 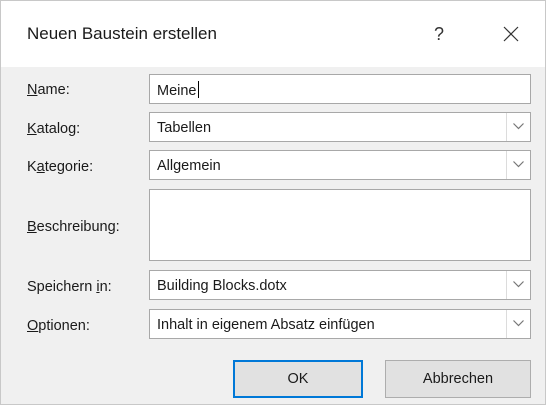 I want to click on beschreibung-textarea, so click(x=340, y=225).